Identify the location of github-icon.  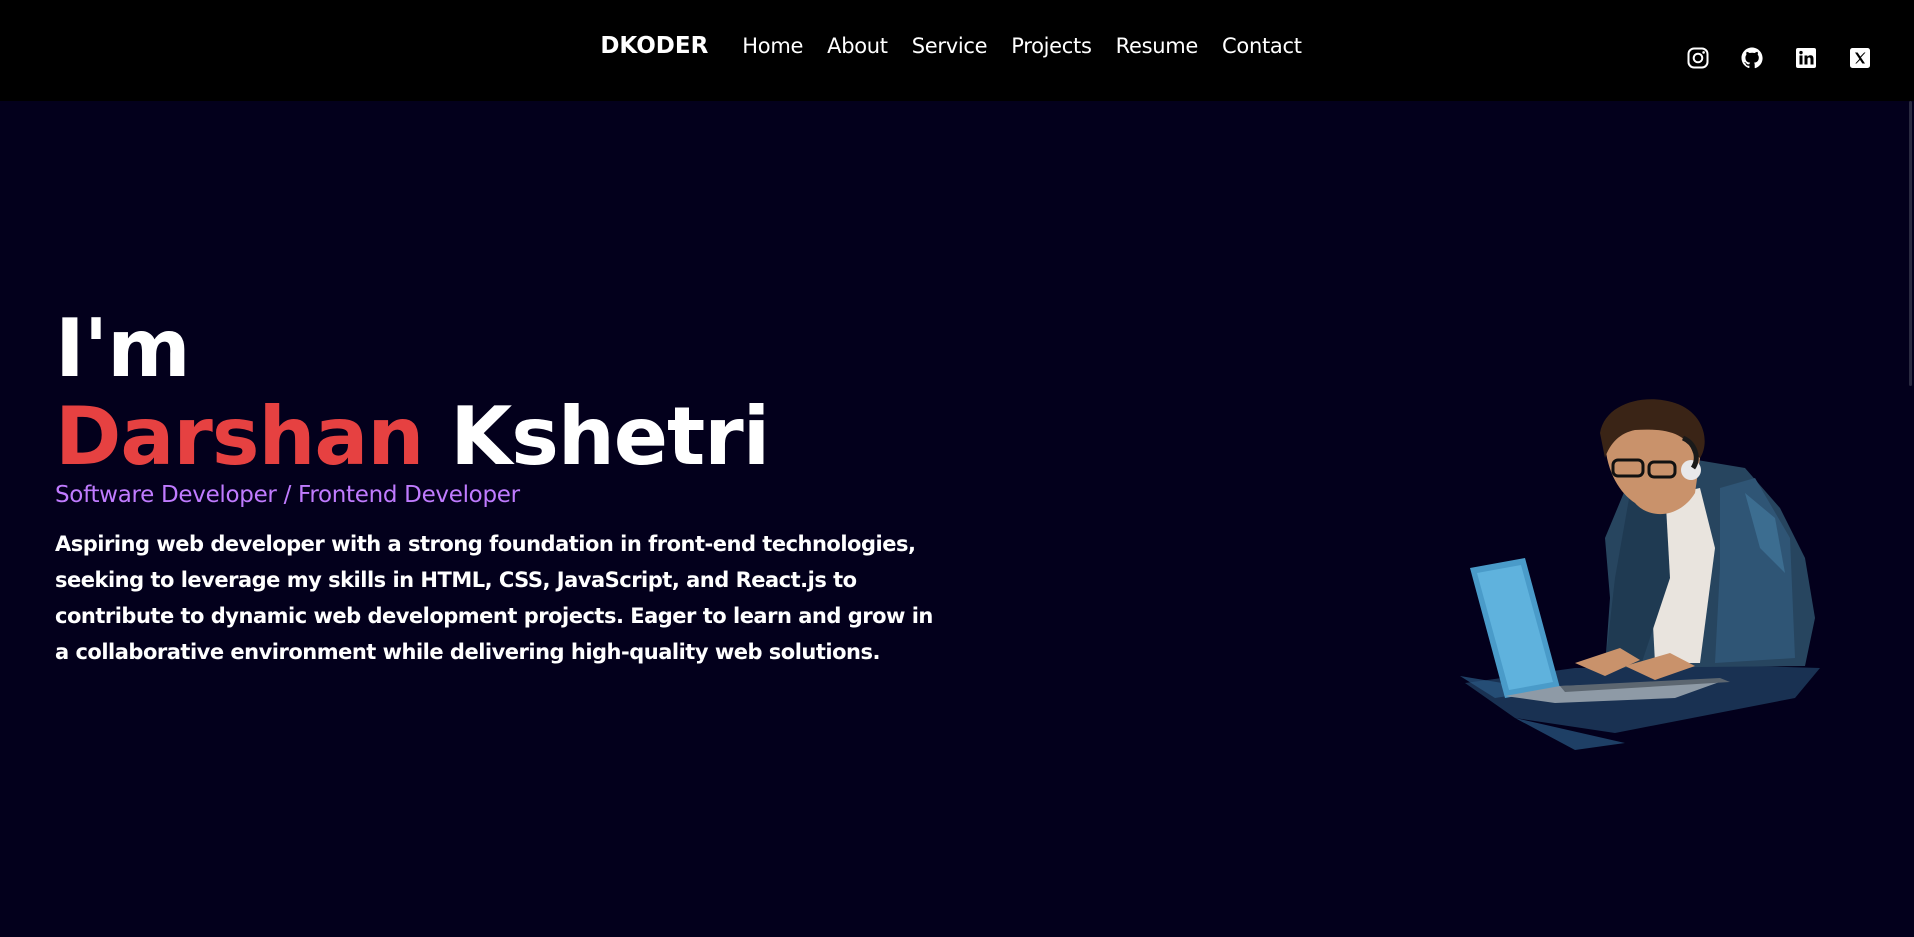
(1752, 58).